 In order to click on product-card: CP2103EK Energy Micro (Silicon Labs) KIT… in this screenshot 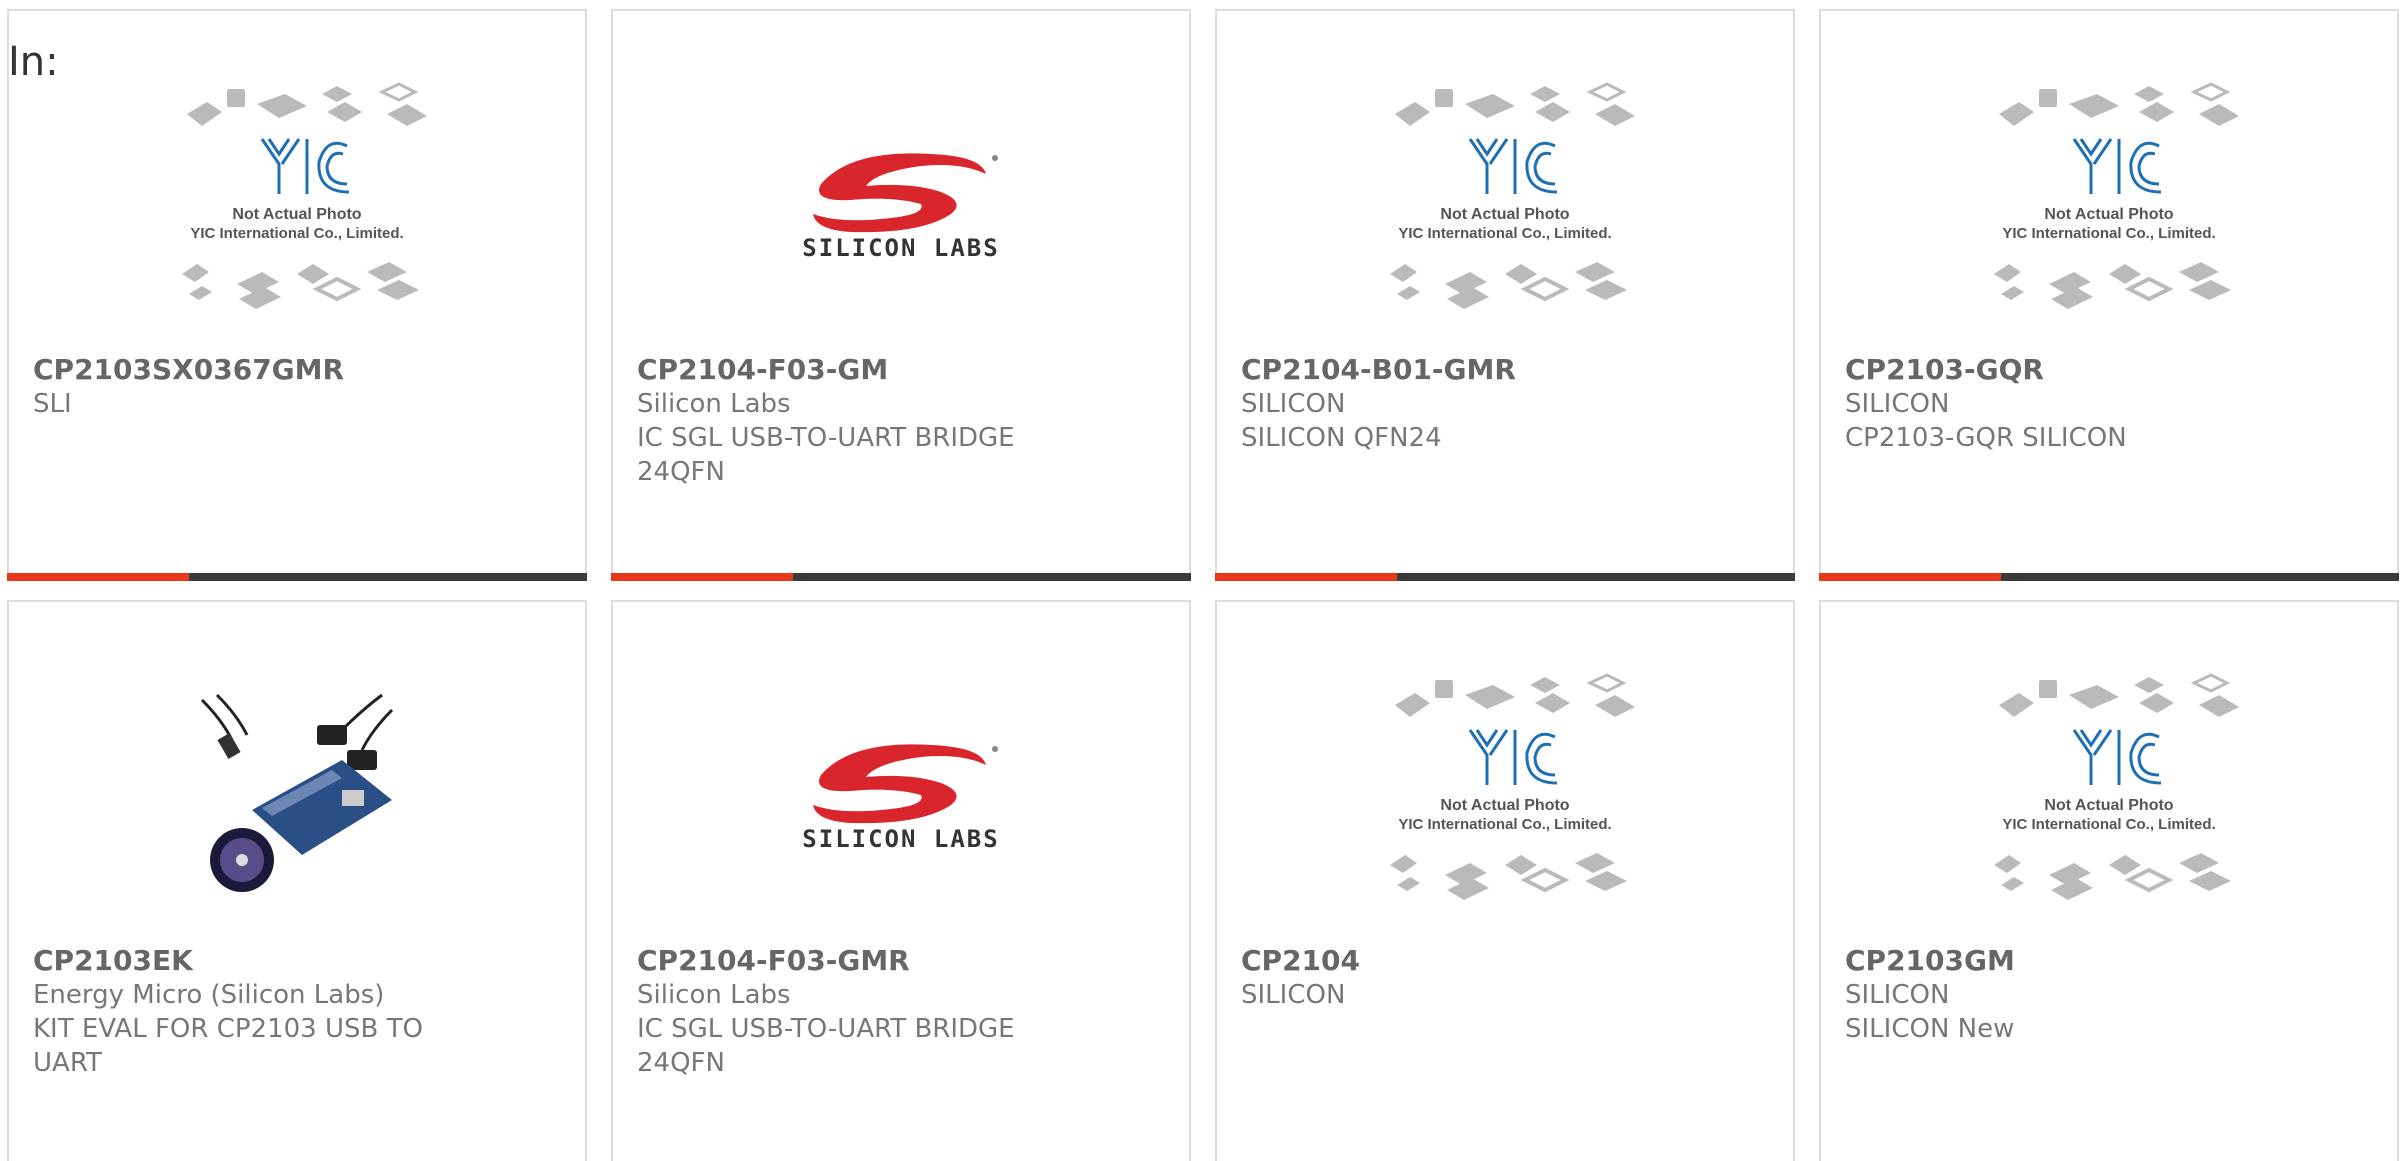, I will do `click(297, 880)`.